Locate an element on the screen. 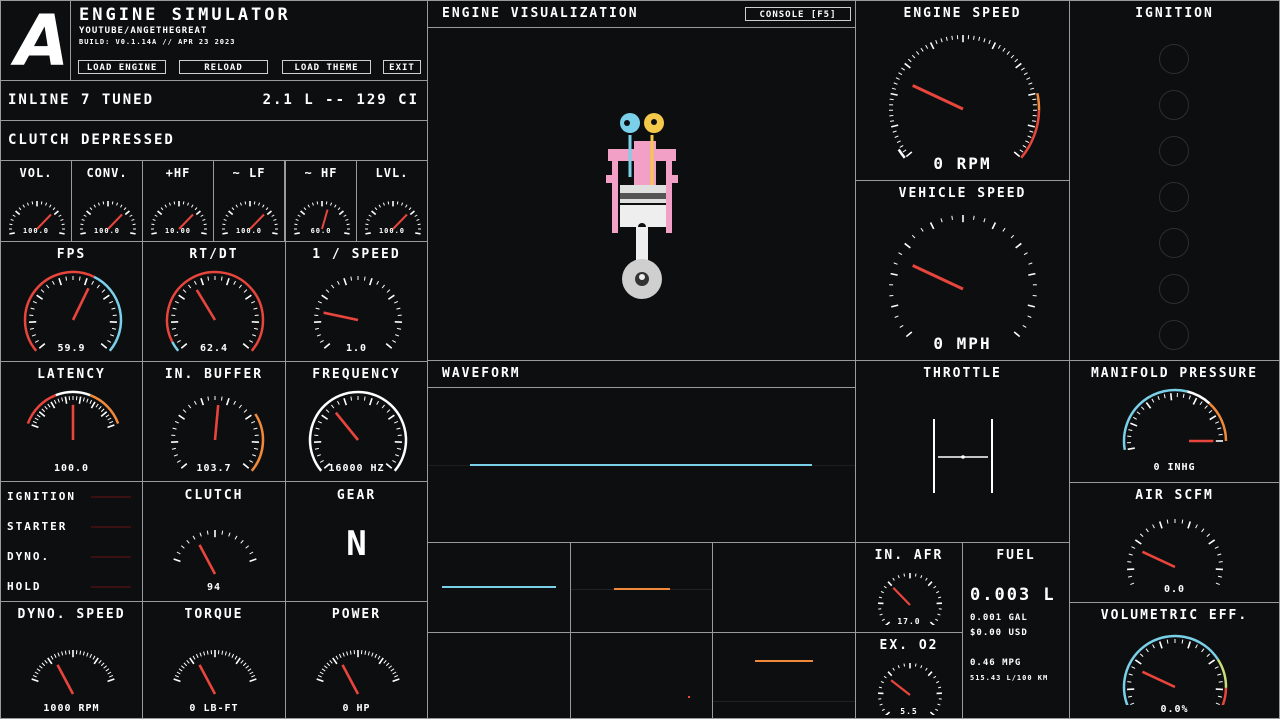  manifold-value: 0 INHG is located at coordinates (1174, 467).